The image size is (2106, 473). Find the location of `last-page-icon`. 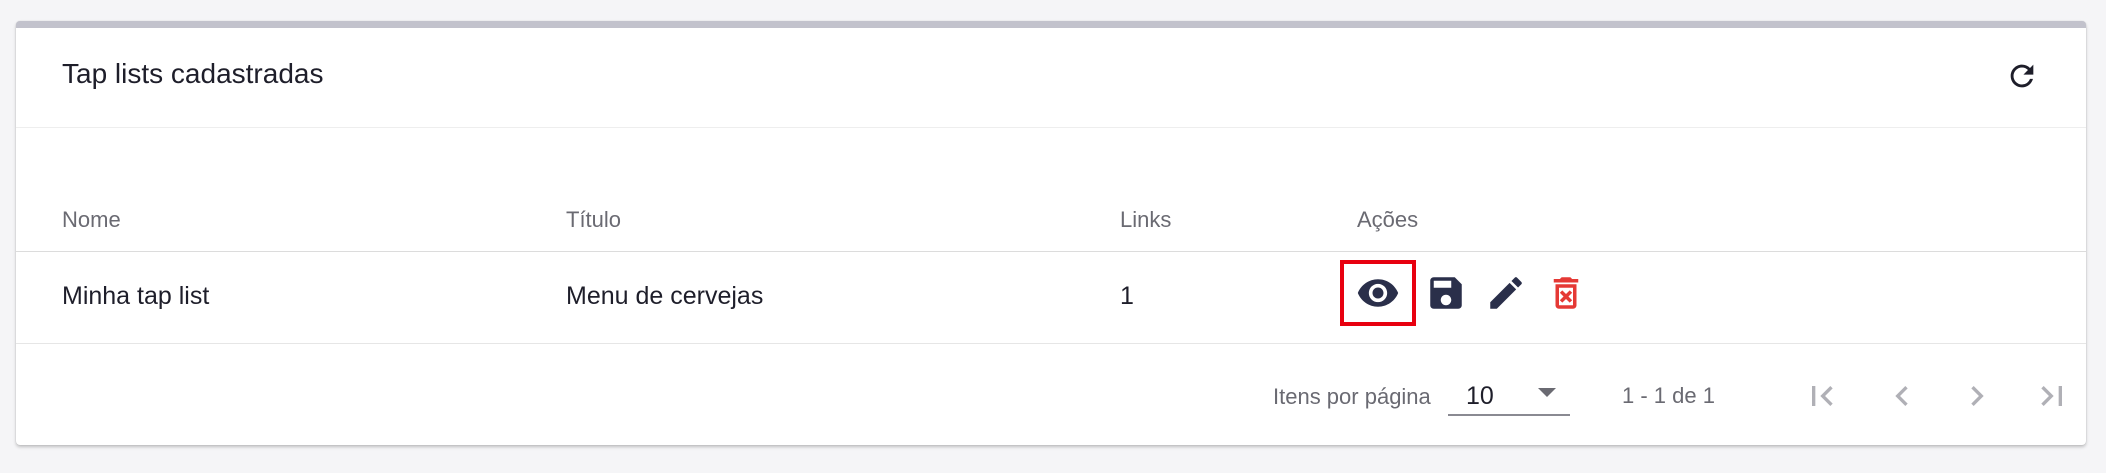

last-page-icon is located at coordinates (2051, 396).